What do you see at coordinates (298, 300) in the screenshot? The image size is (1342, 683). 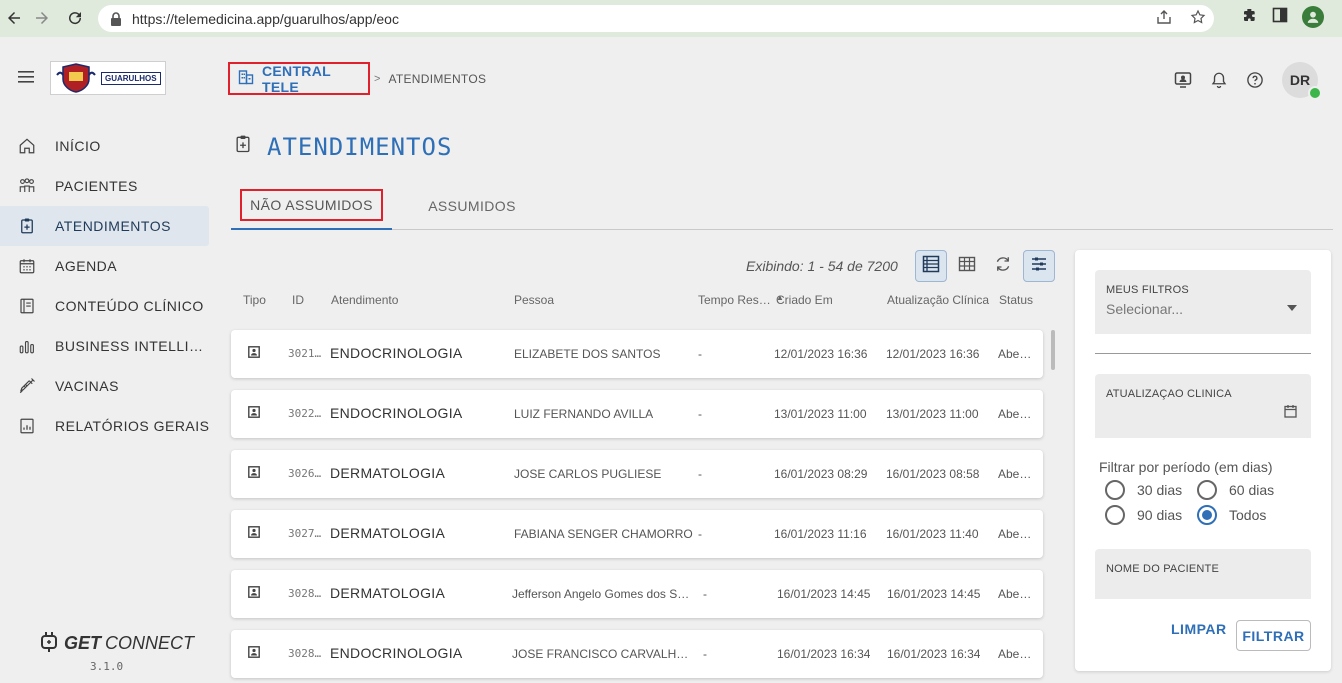 I see `column-header-id: ID` at bounding box center [298, 300].